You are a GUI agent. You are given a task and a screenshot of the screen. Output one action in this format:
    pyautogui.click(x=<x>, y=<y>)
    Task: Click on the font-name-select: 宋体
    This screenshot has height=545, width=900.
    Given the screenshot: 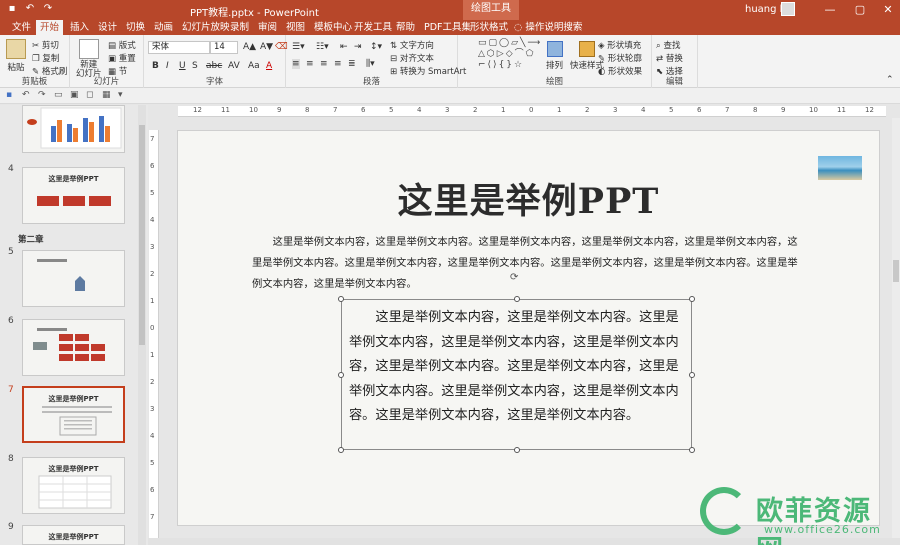 What is the action you would take?
    pyautogui.click(x=179, y=47)
    